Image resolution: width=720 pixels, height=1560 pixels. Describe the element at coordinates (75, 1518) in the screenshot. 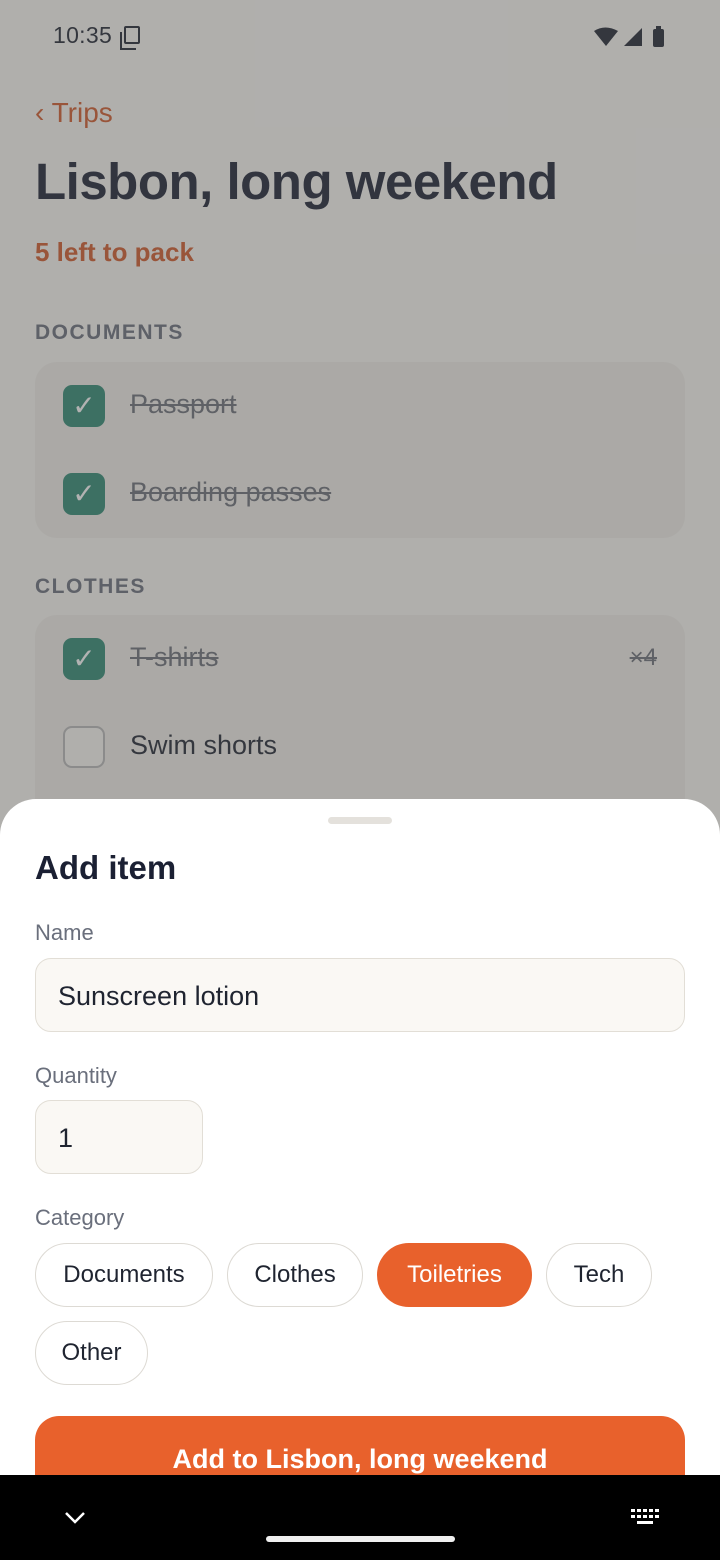

I see `chevron-down-icon` at that location.